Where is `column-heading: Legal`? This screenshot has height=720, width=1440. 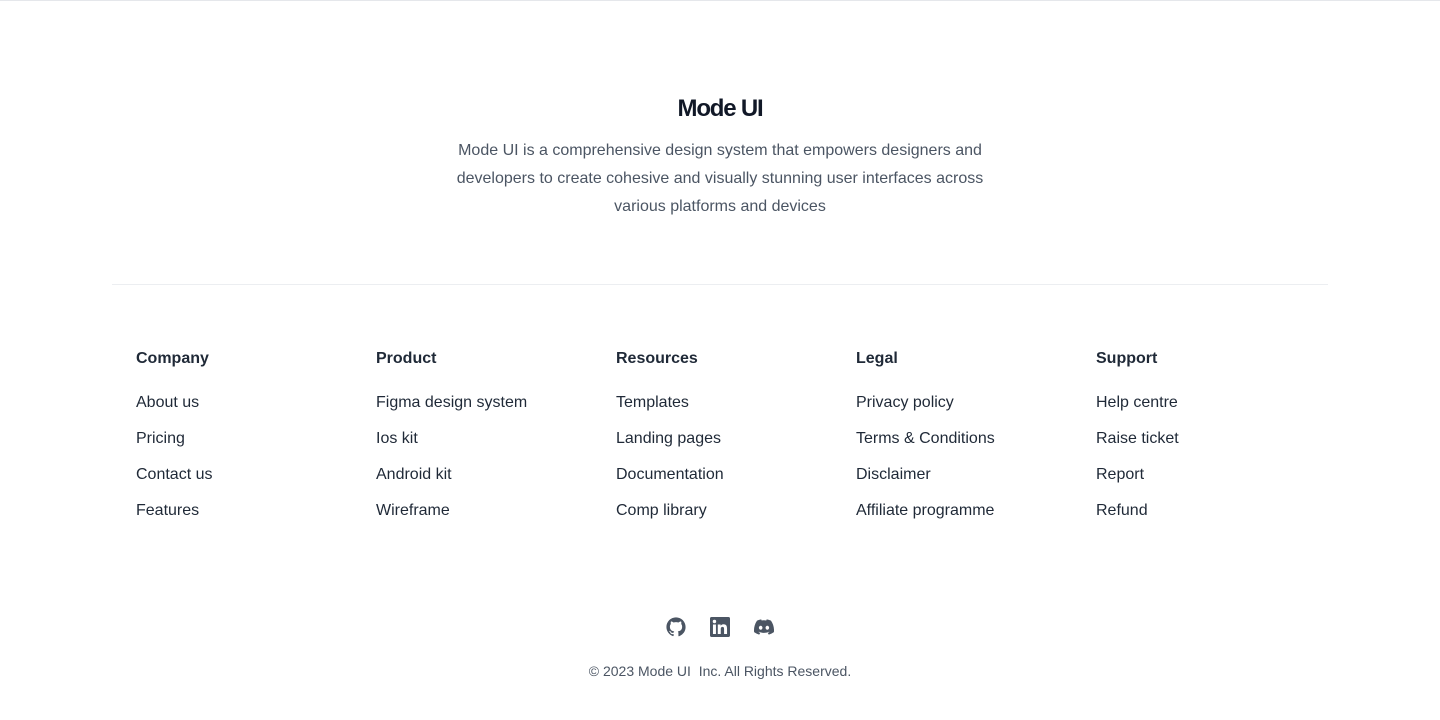 column-heading: Legal is located at coordinates (877, 358).